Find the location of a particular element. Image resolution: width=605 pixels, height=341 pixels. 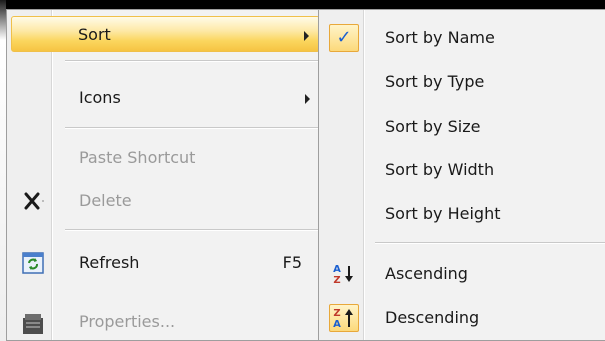

sort-icon-letter-bottom: A is located at coordinates (337, 324).